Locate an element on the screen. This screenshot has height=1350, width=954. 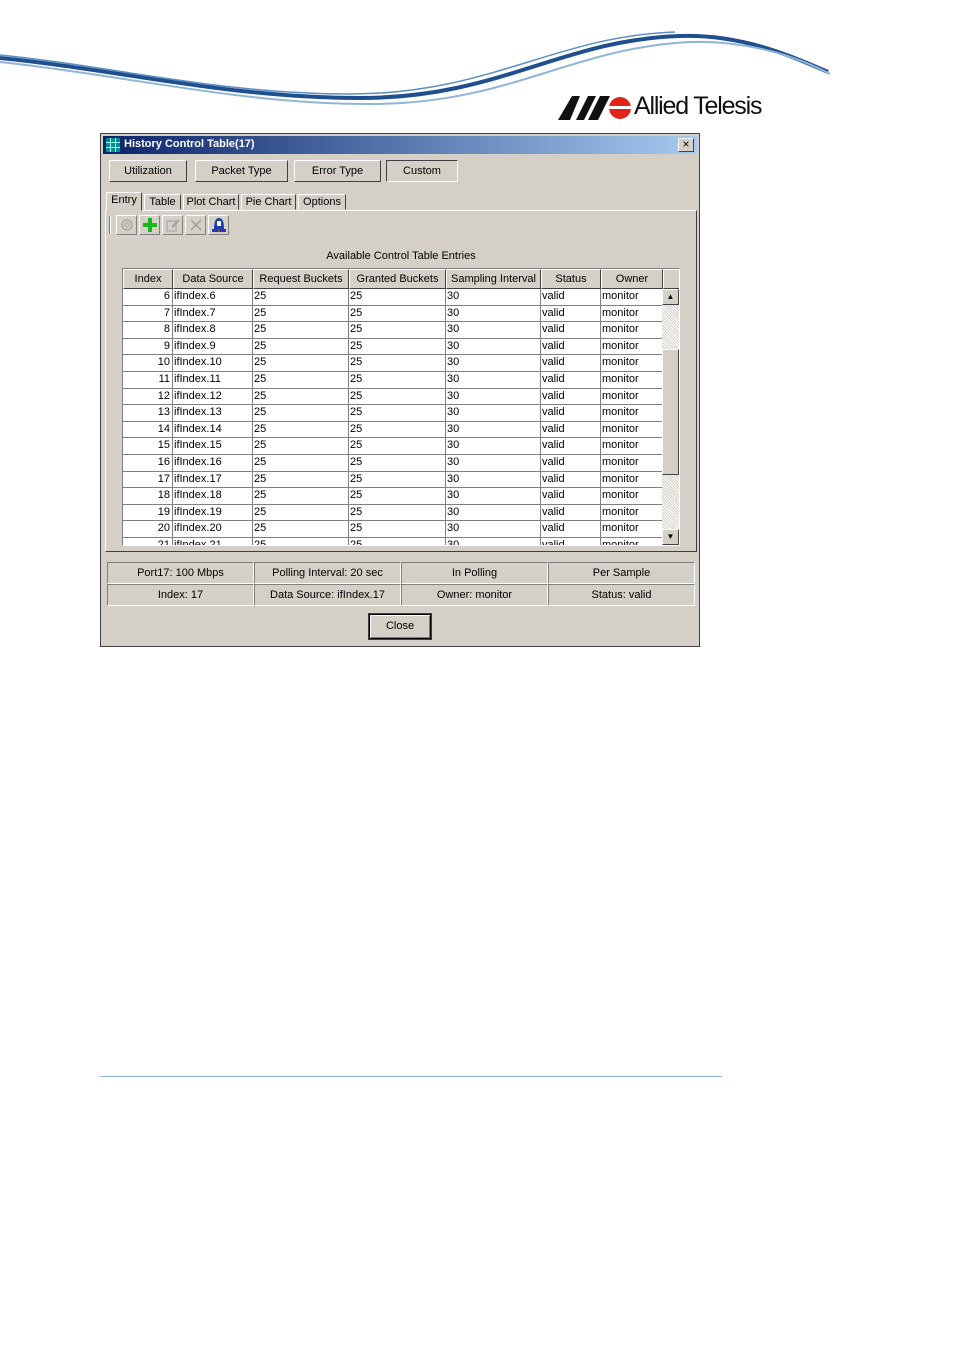
scroll-down-button: ▼ is located at coordinates (670, 537).